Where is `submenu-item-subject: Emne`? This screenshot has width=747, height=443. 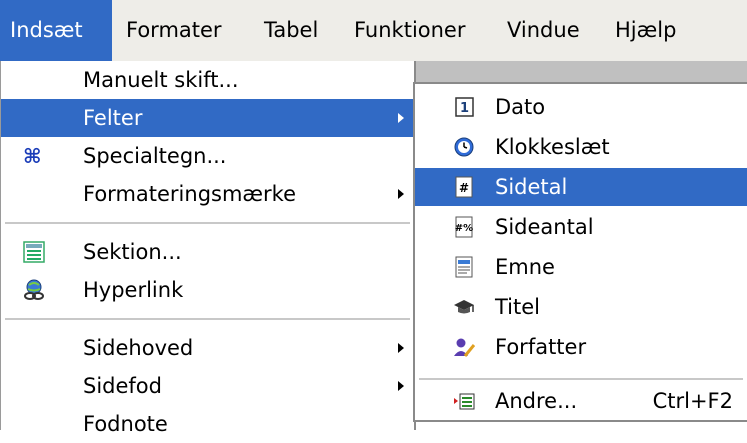 submenu-item-subject: Emne is located at coordinates (581, 267).